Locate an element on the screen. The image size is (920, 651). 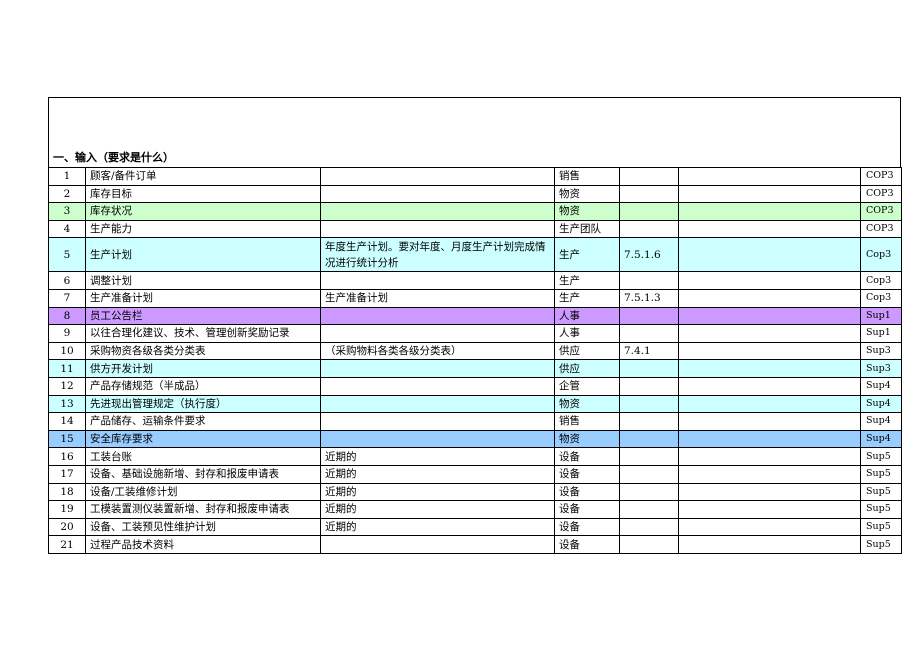
row-number: 10 is located at coordinates (67, 351).